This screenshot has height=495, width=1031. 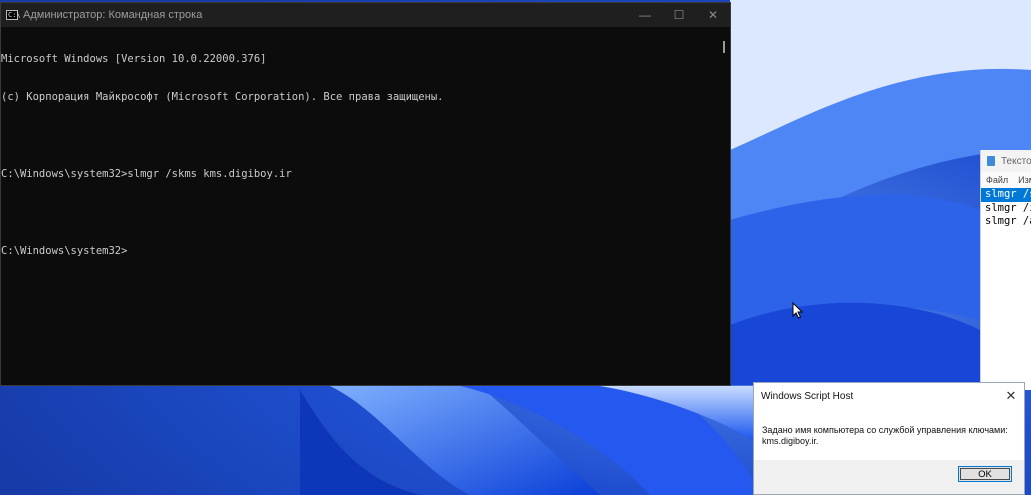 I want to click on maximize-icon: ☐, so click(x=679, y=15).